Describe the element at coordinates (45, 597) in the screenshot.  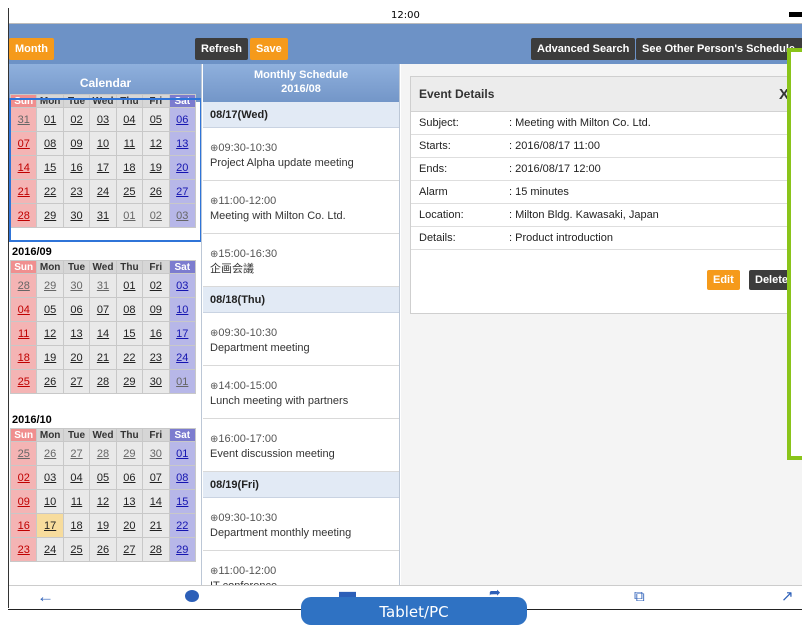
I see `back-arrow-icon: ←` at that location.